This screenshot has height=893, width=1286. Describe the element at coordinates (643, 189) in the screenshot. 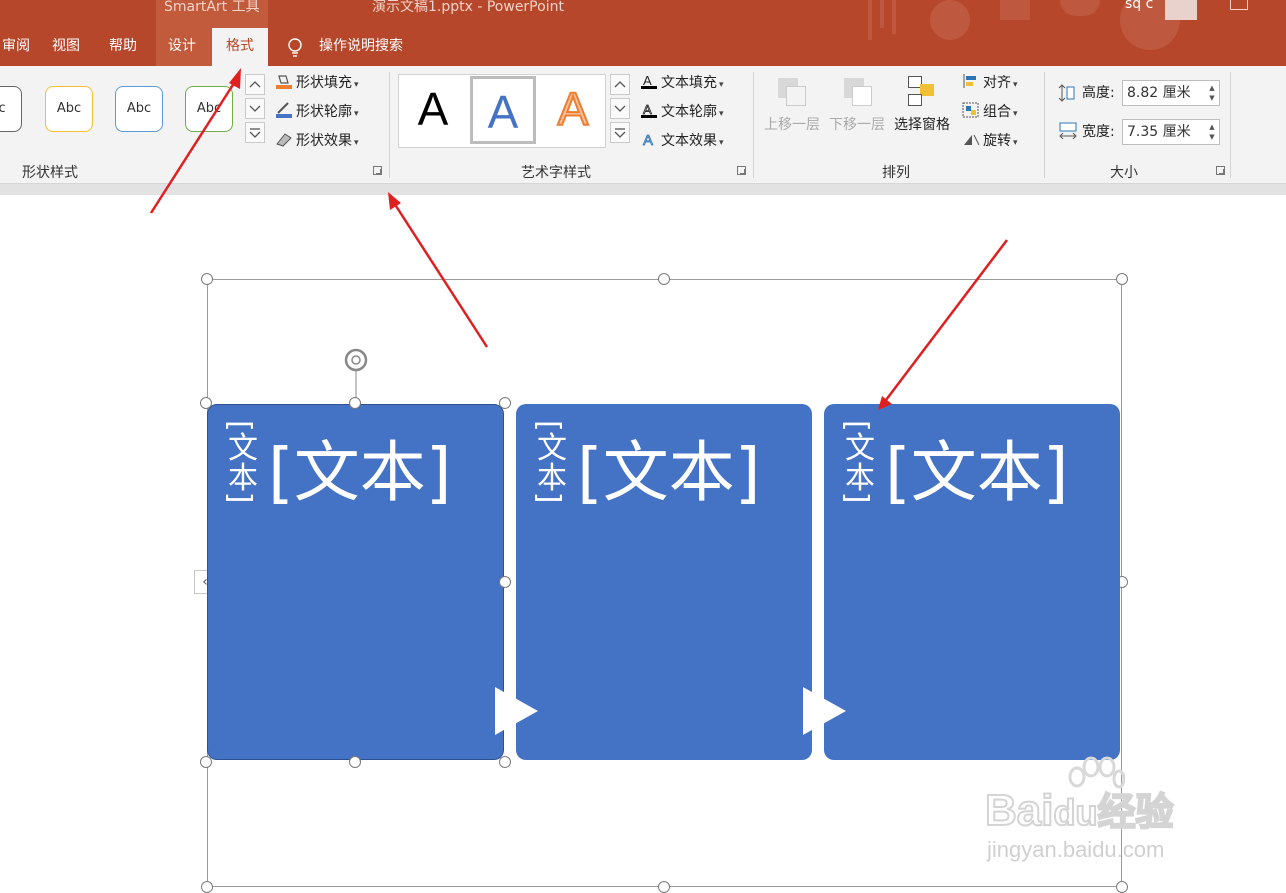

I see `ribbon-bottom-strip` at that location.